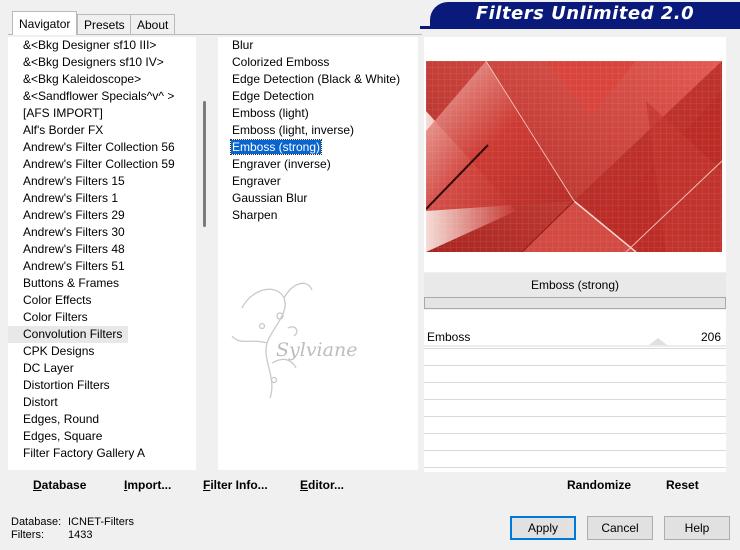  I want to click on filter-item: Colorized Emboss, so click(318, 62).